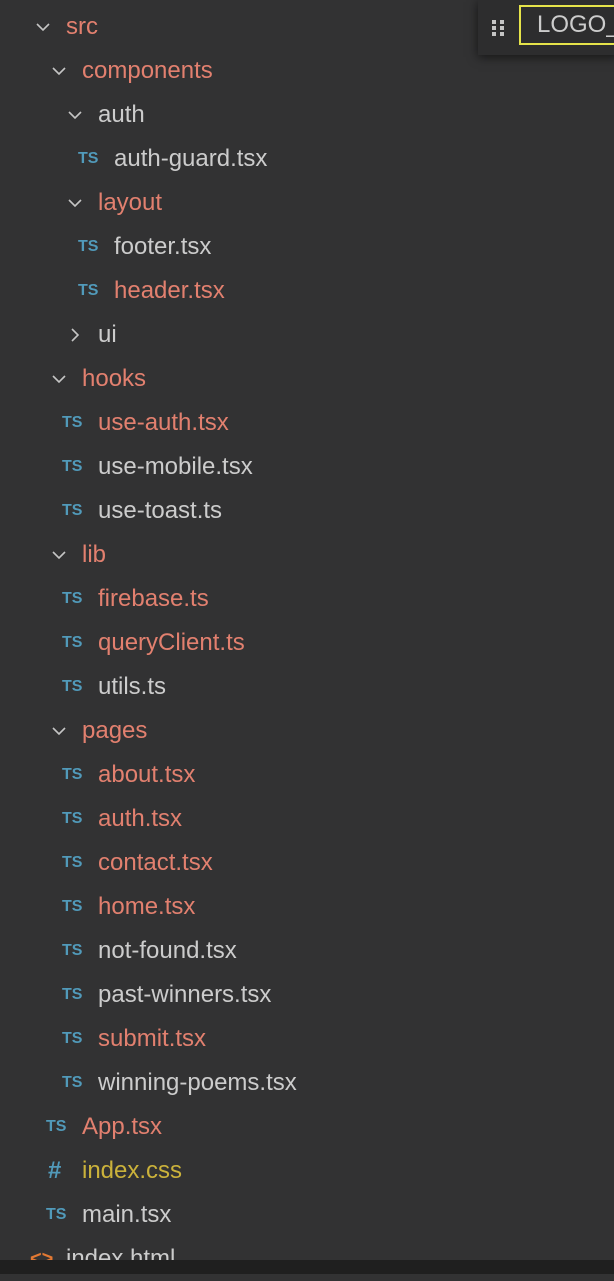 Image resolution: width=614 pixels, height=1281 pixels. Describe the element at coordinates (75, 335) in the screenshot. I see `chevron-right-icon` at that location.